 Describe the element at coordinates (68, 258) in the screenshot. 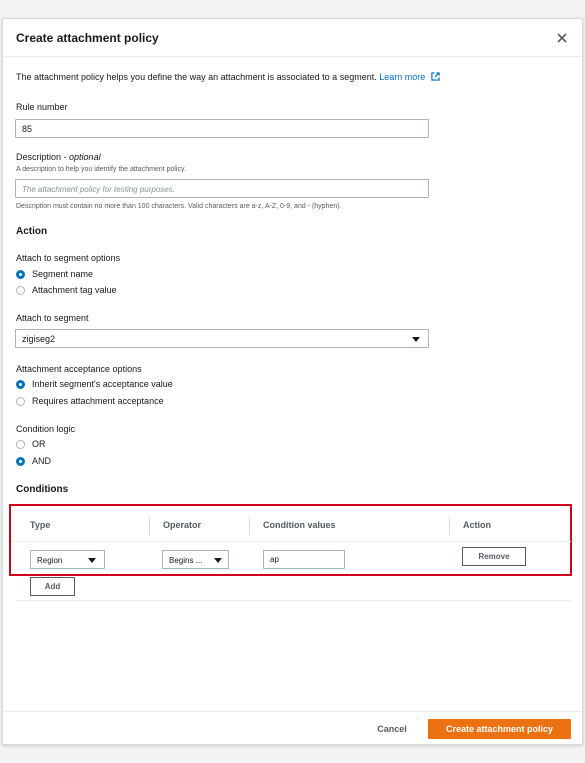

I see `segment-options-label: Attach to segment options` at that location.